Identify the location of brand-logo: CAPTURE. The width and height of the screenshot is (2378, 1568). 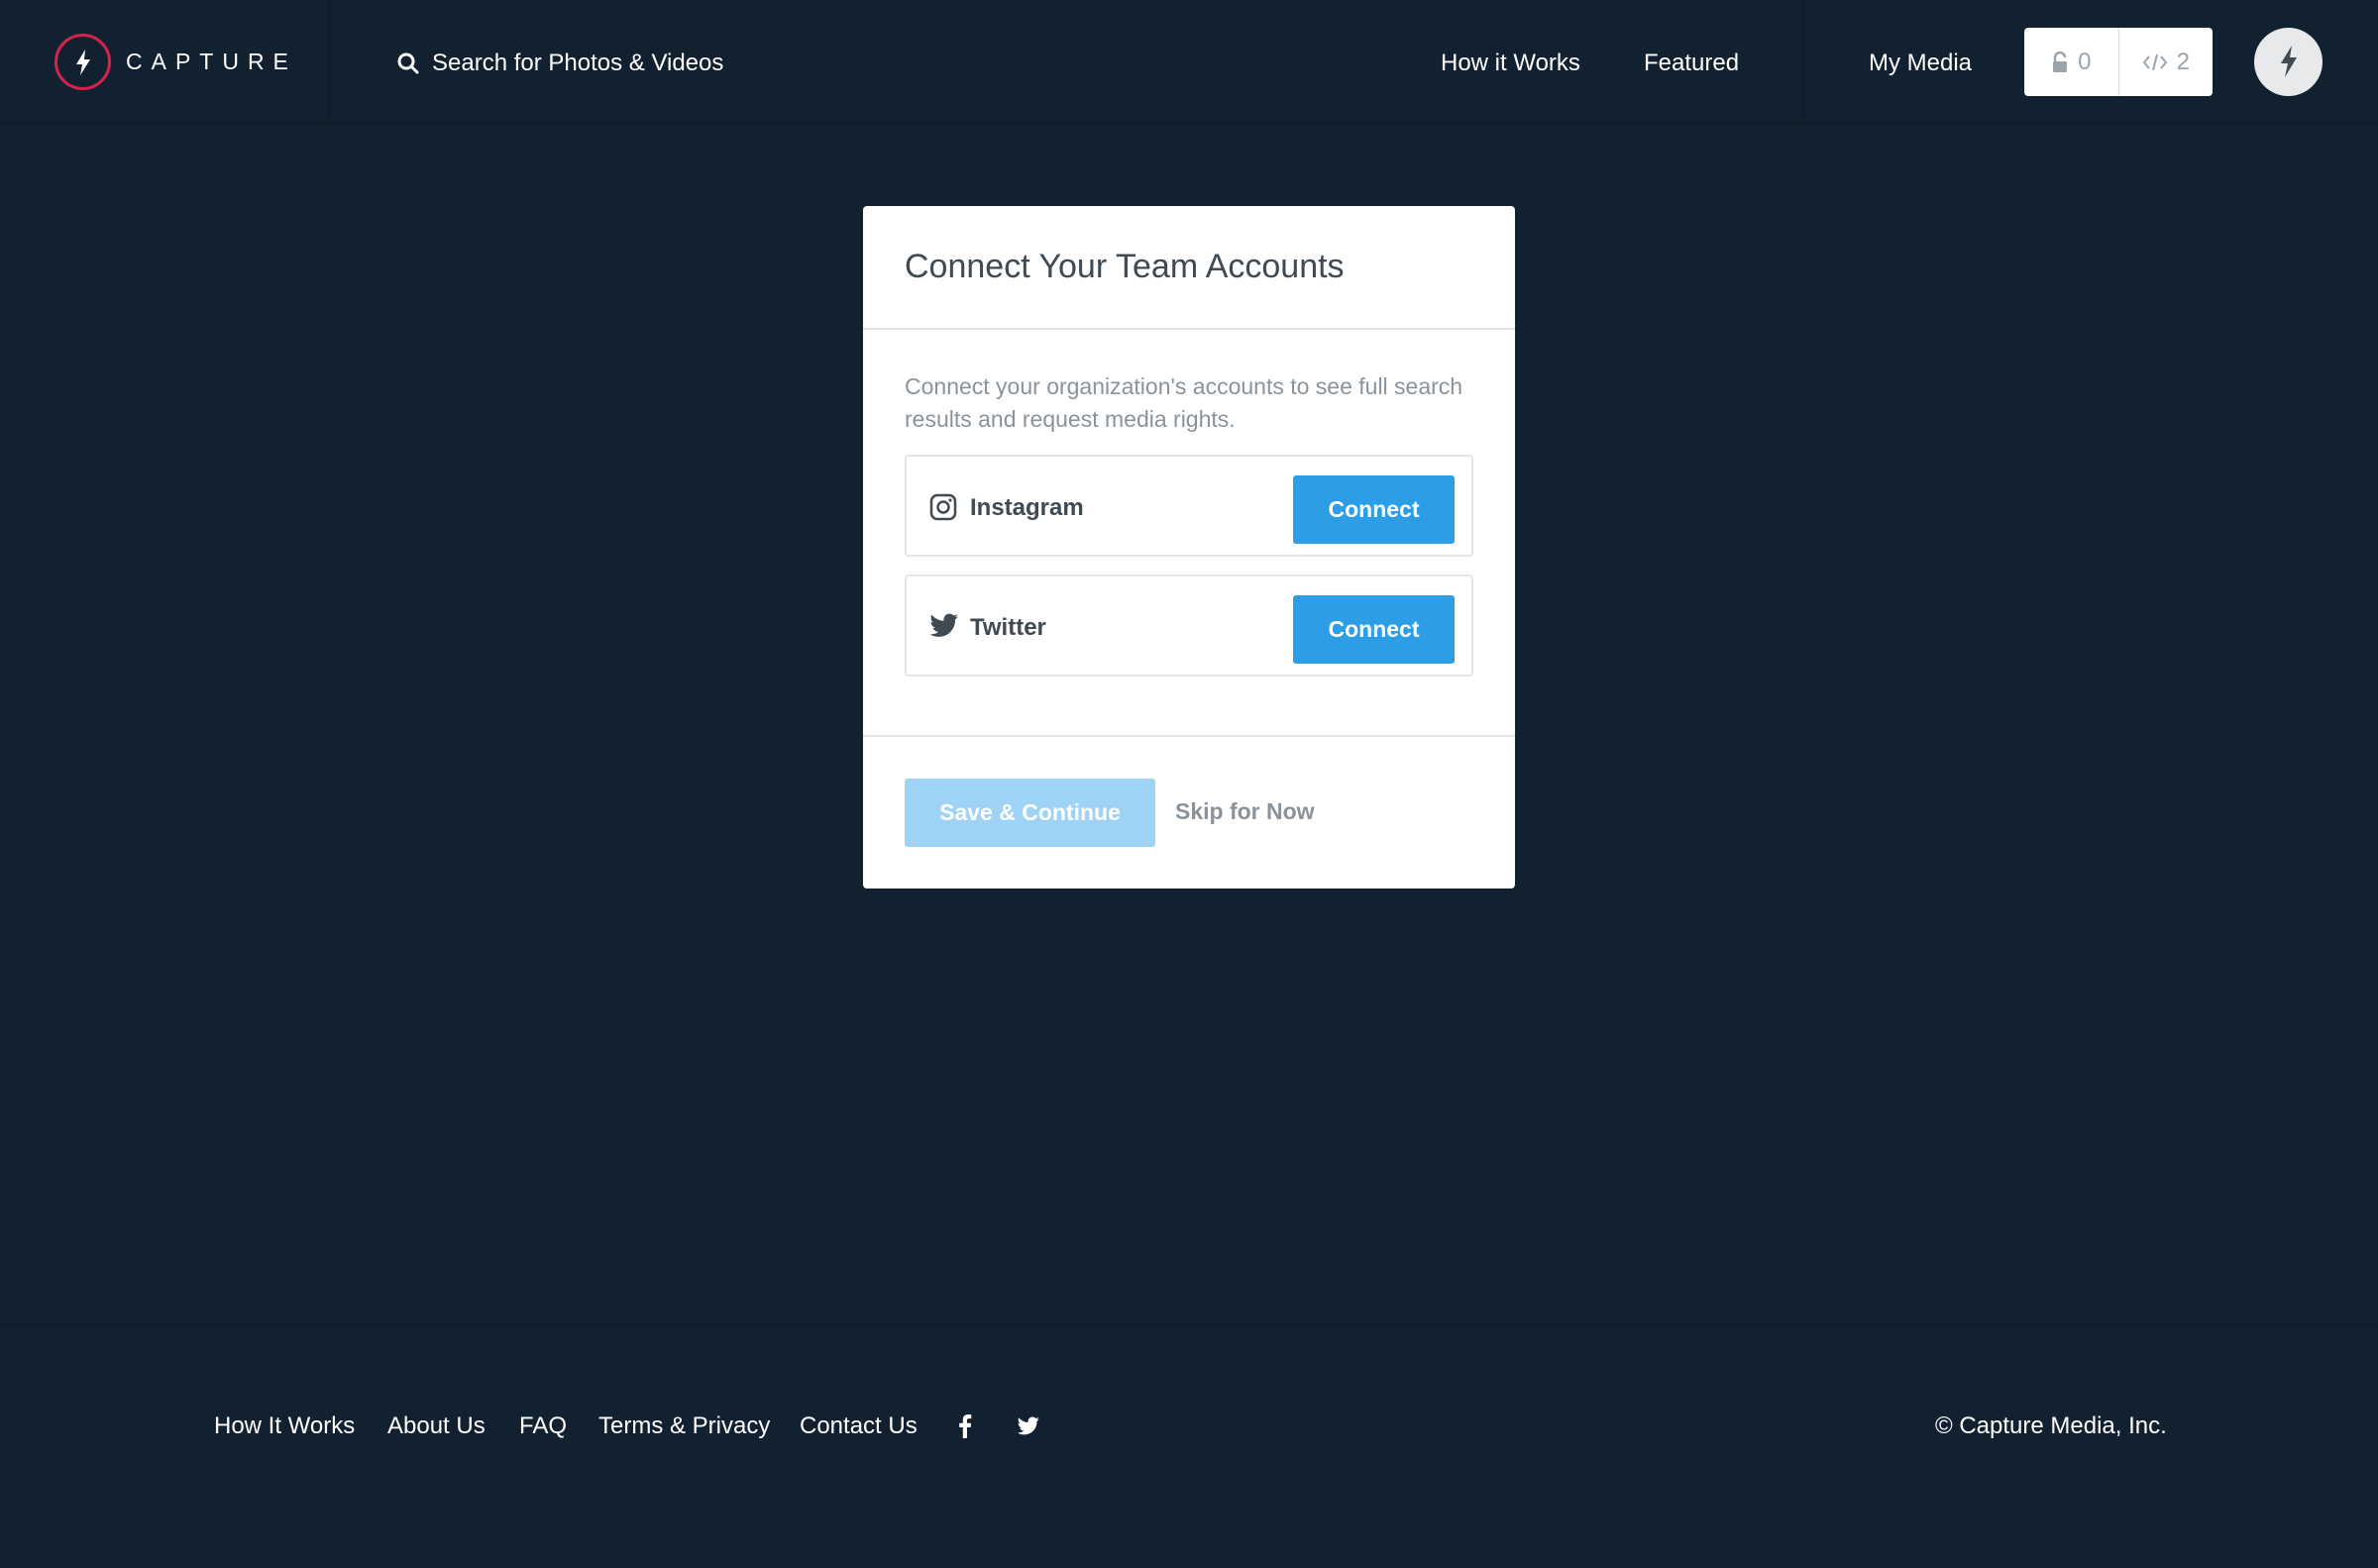
(165, 62).